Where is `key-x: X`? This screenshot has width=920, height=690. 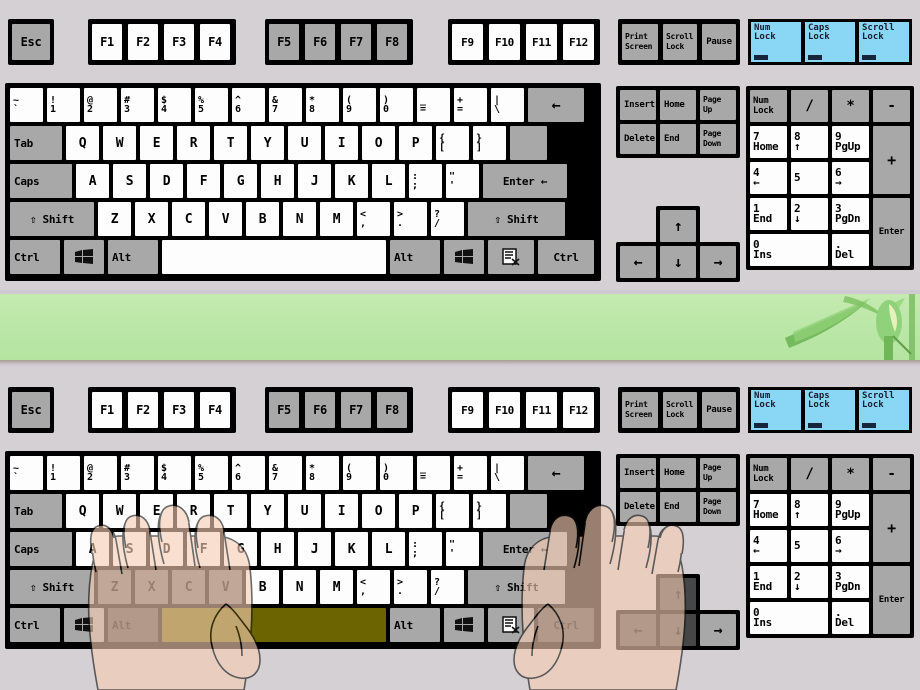 key-x: X is located at coordinates (151, 219).